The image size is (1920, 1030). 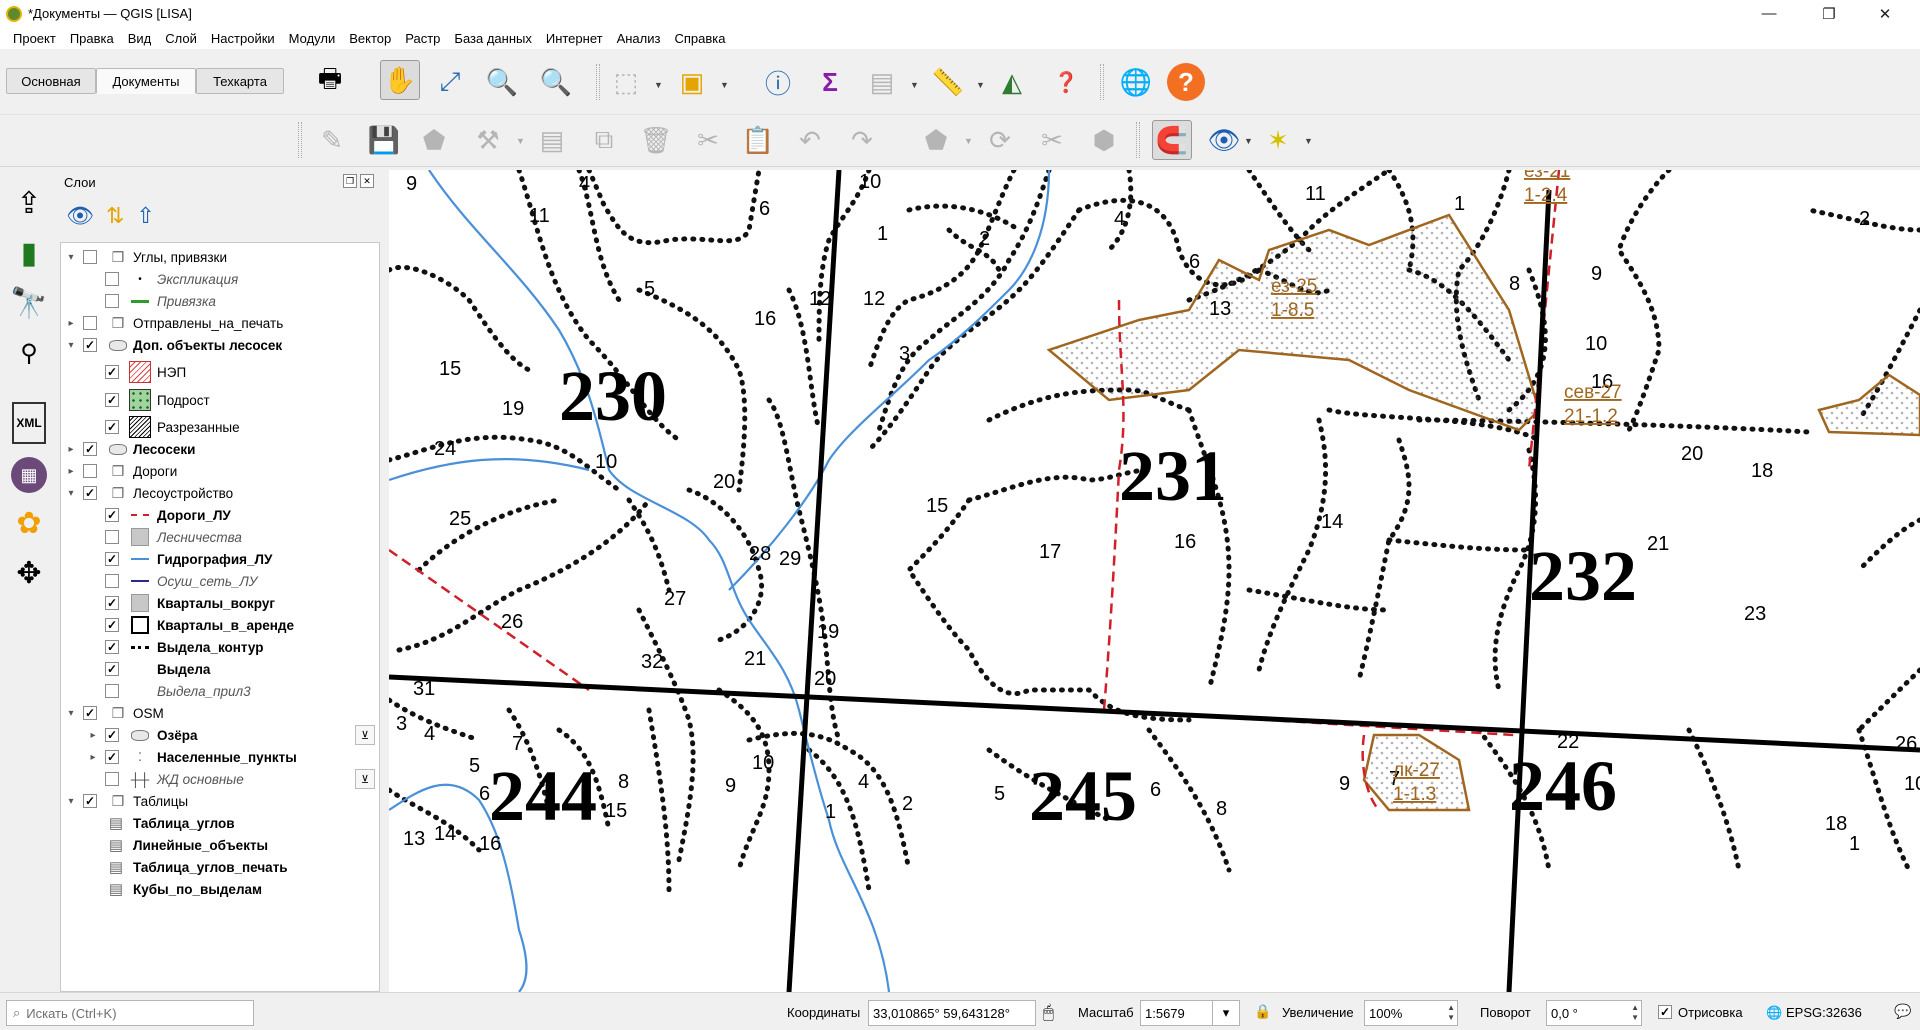 I want to click on select-features-icon: ⬚, so click(x=626, y=82).